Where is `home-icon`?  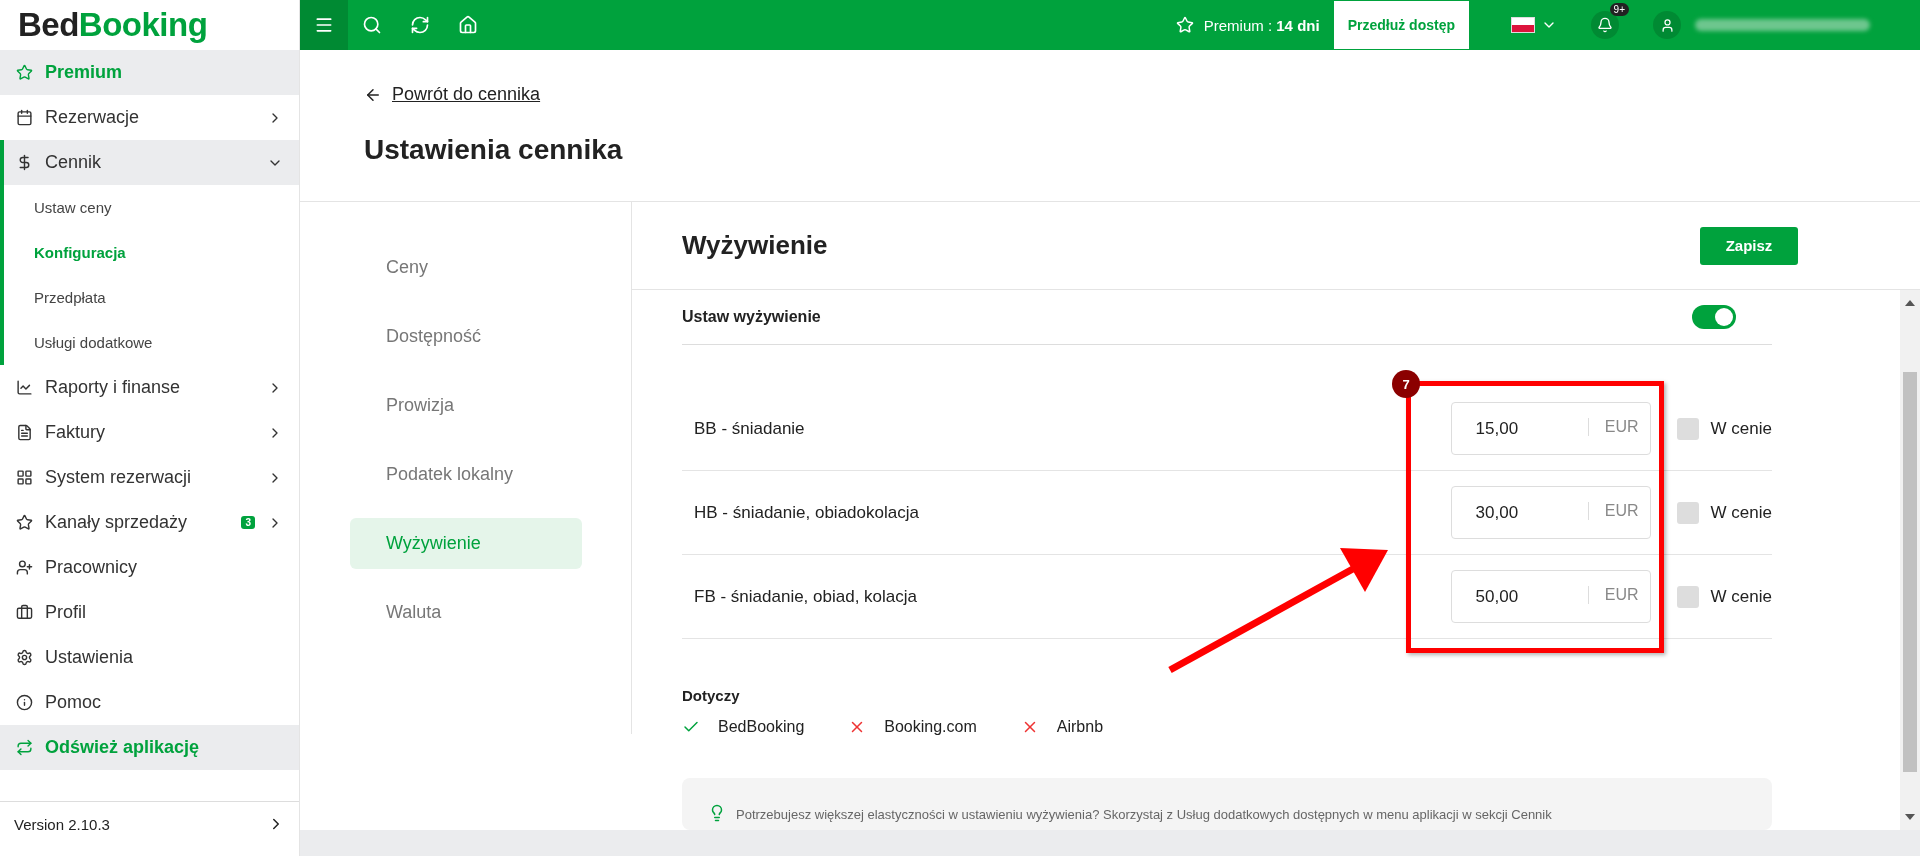 home-icon is located at coordinates (468, 25).